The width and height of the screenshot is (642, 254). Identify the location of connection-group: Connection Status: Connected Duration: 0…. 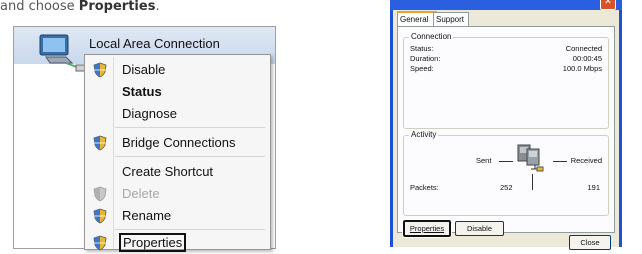
(506, 80).